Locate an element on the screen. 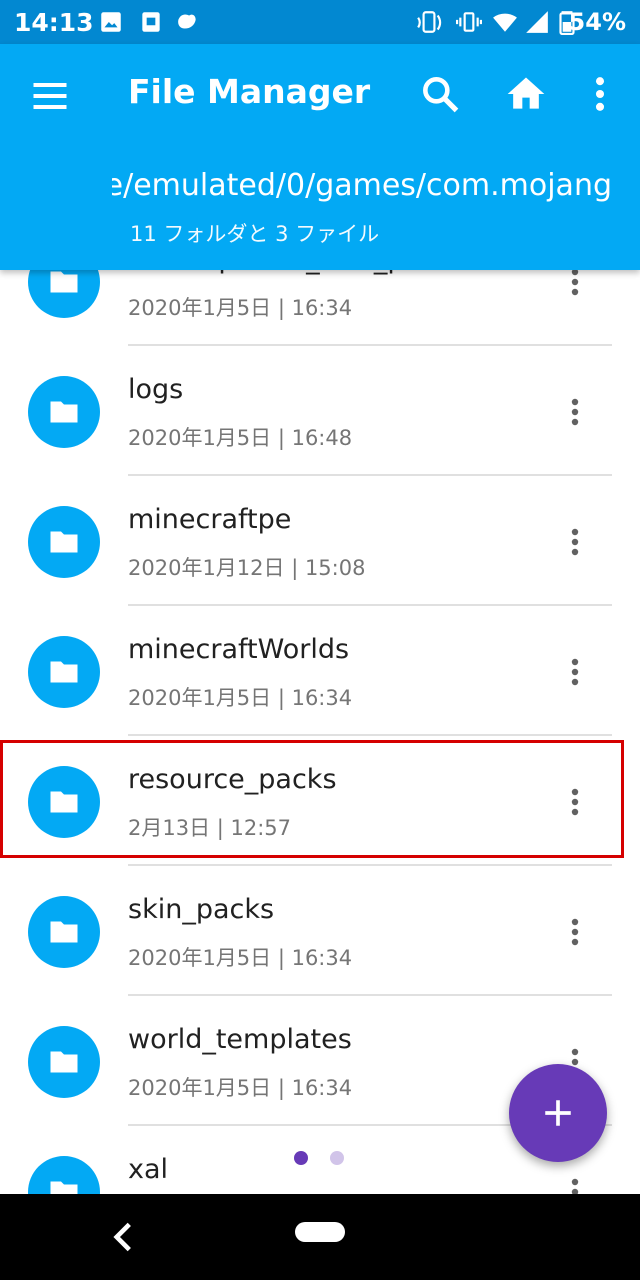  page-dot-active is located at coordinates (301, 1158).